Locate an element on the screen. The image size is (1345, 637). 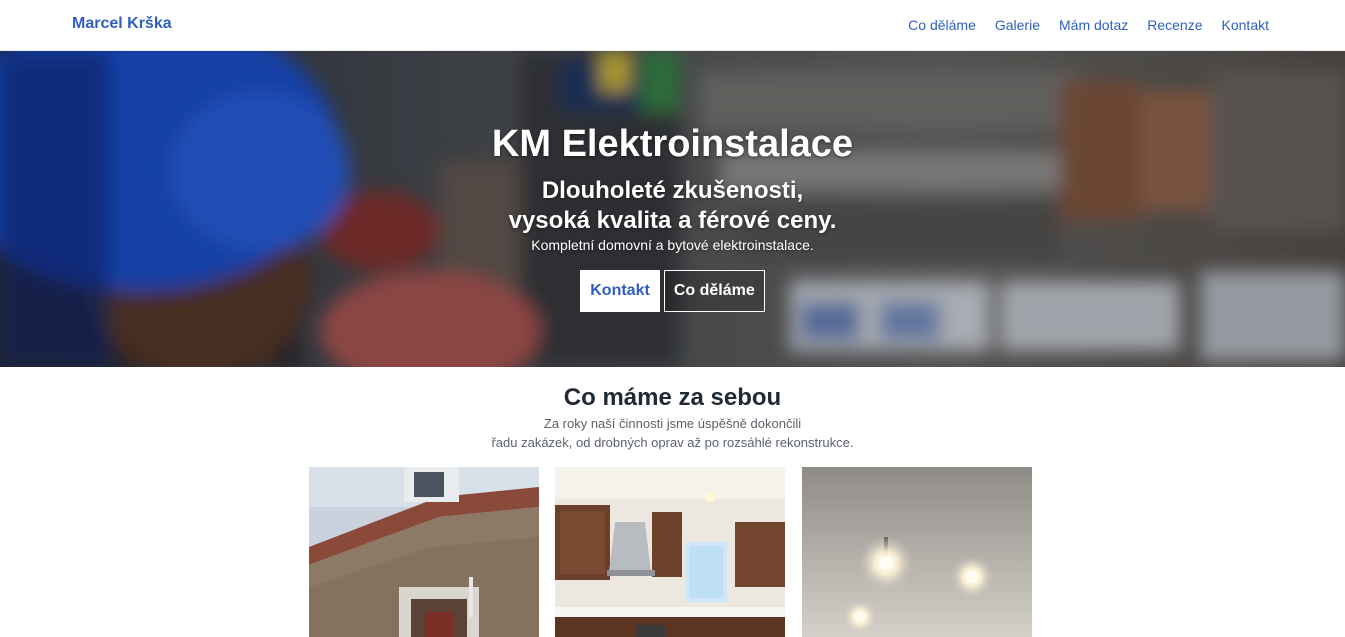
brand-link: Marcel Krška is located at coordinates (122, 24).